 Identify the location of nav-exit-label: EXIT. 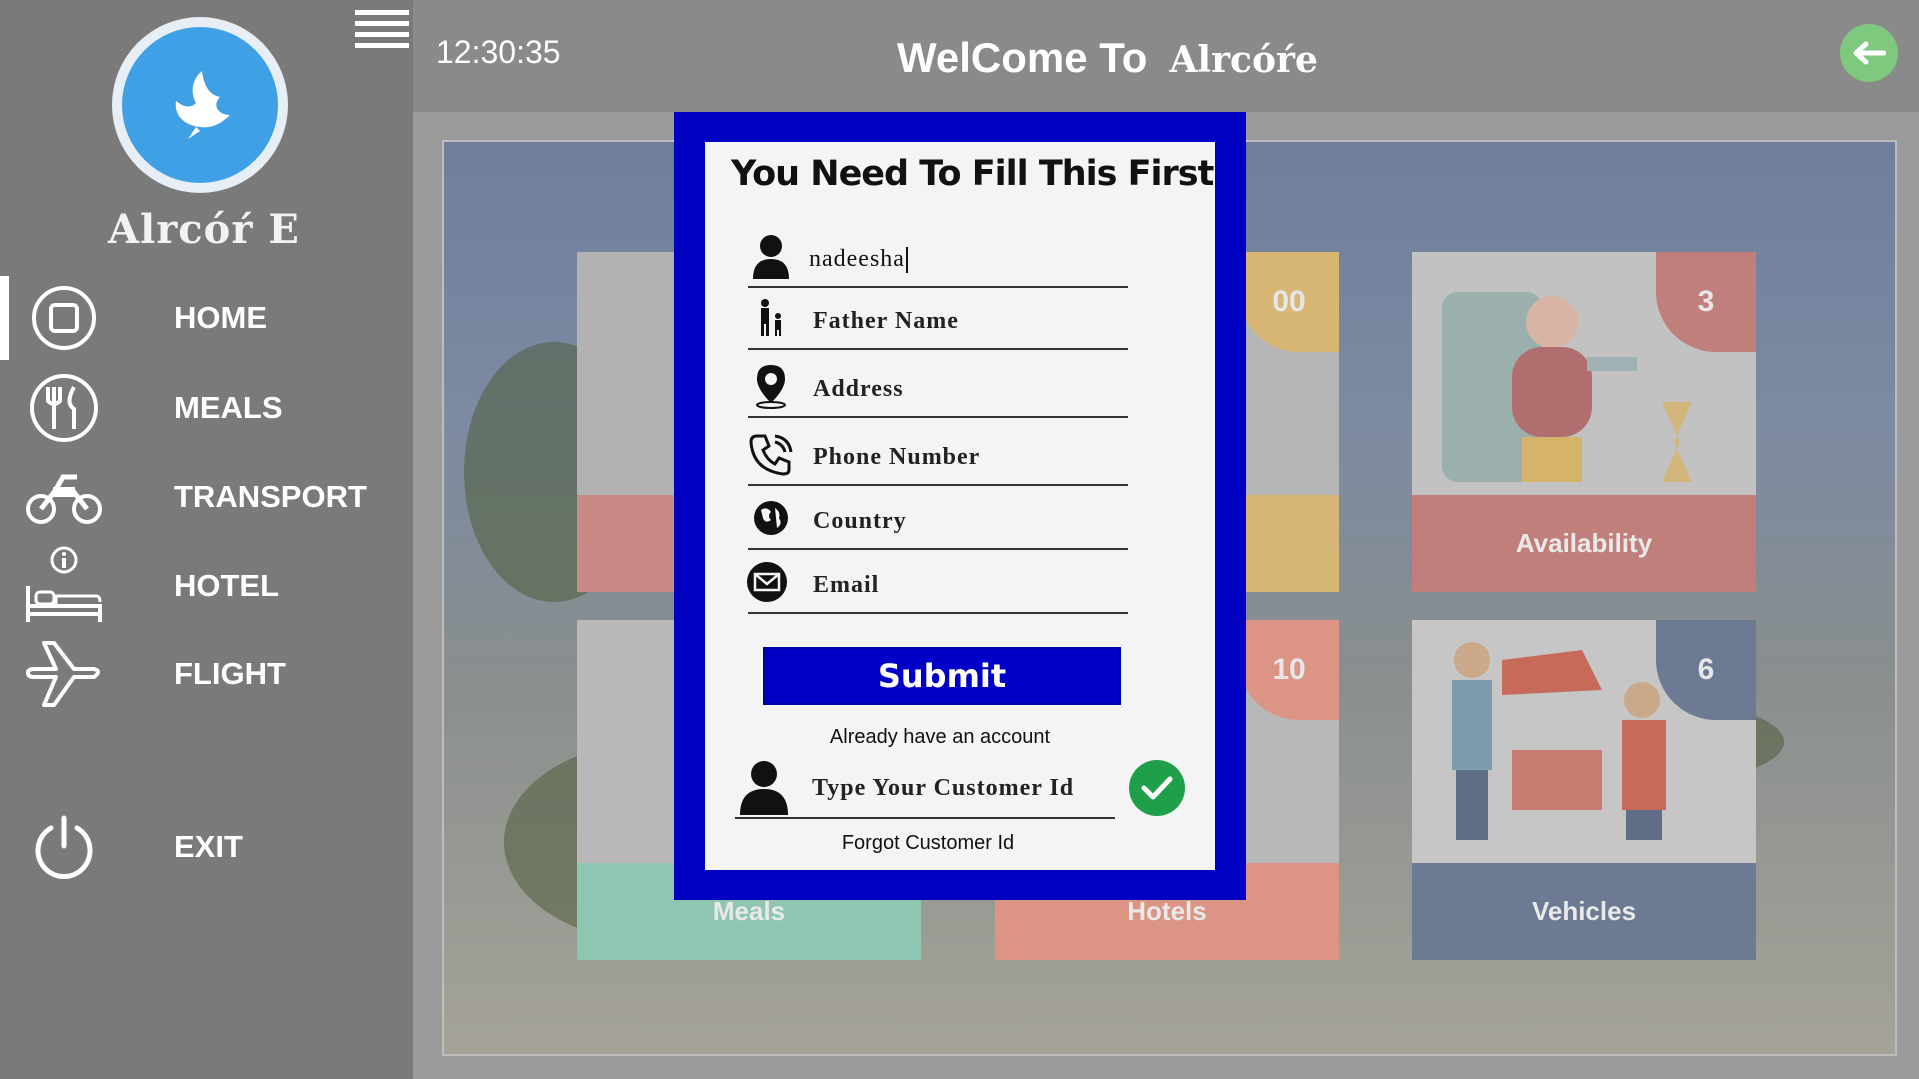
(208, 846).